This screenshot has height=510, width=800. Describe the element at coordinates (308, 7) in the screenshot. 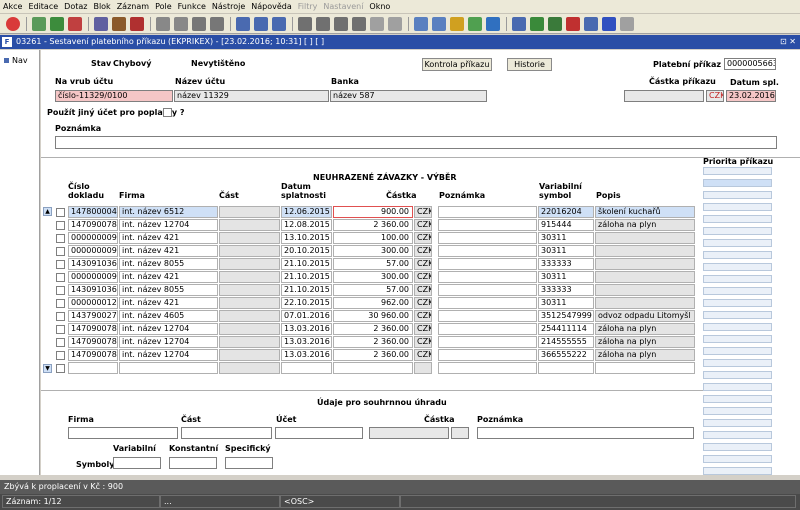

I see `menu-filtry: Filtry` at that location.